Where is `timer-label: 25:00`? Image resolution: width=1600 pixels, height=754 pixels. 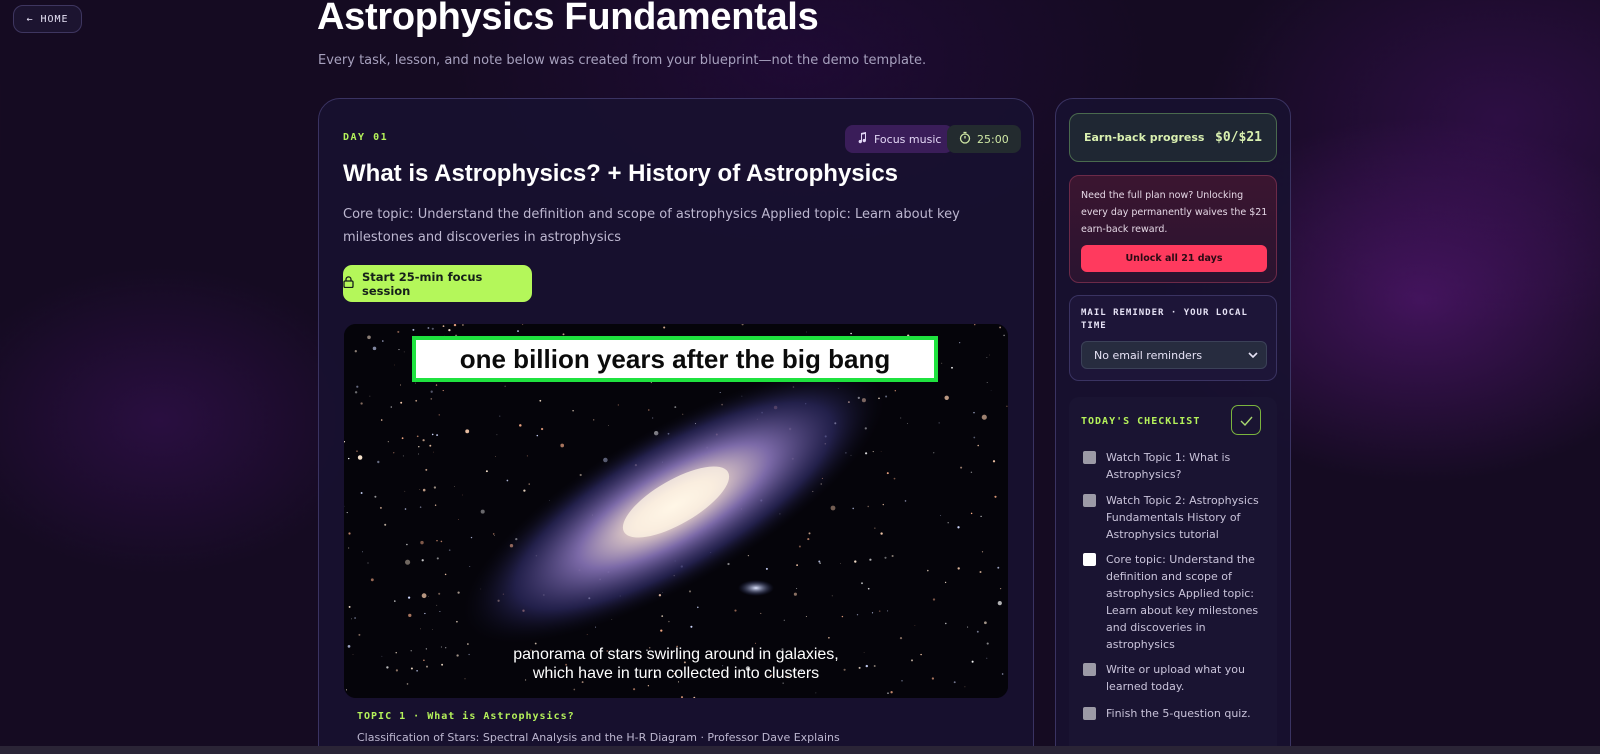 timer-label: 25:00 is located at coordinates (993, 139).